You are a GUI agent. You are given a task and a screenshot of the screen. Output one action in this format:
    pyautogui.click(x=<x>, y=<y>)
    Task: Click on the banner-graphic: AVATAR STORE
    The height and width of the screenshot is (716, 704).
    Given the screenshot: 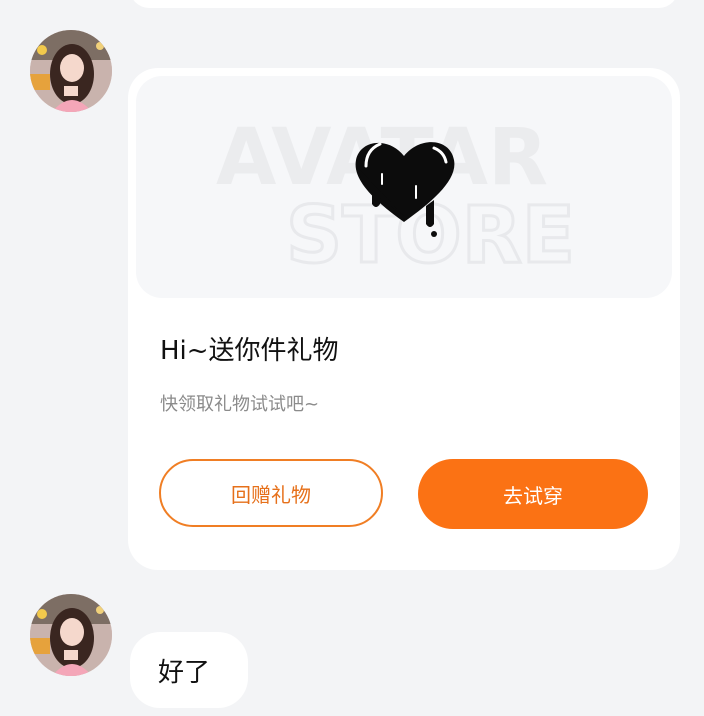 What is the action you would take?
    pyautogui.click(x=396, y=198)
    